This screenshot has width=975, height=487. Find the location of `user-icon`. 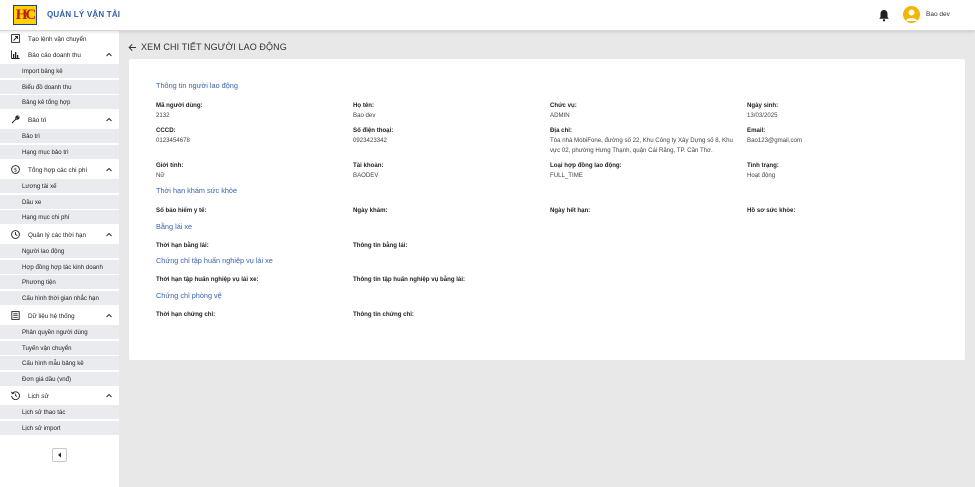

user-icon is located at coordinates (911, 15).